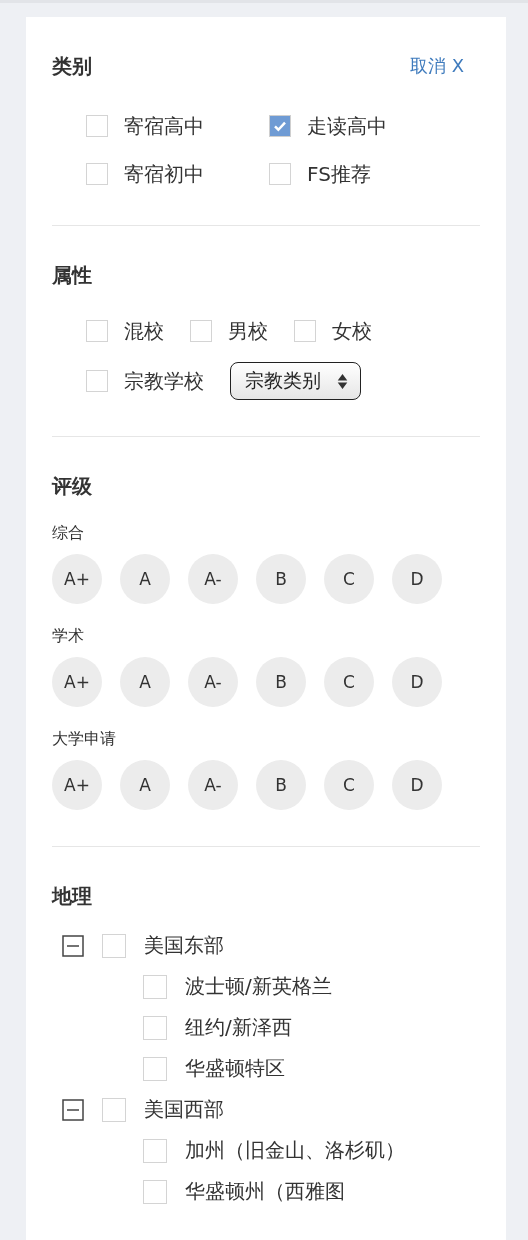  What do you see at coordinates (84, 739) in the screenshot?
I see `rating-label: 大学申请` at bounding box center [84, 739].